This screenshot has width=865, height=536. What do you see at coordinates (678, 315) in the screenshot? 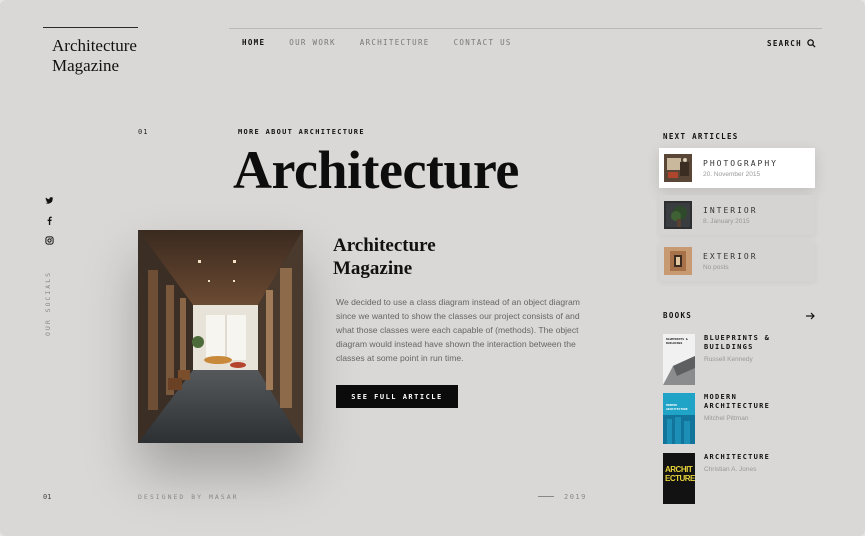
I see `books-title: BOOKS` at bounding box center [678, 315].